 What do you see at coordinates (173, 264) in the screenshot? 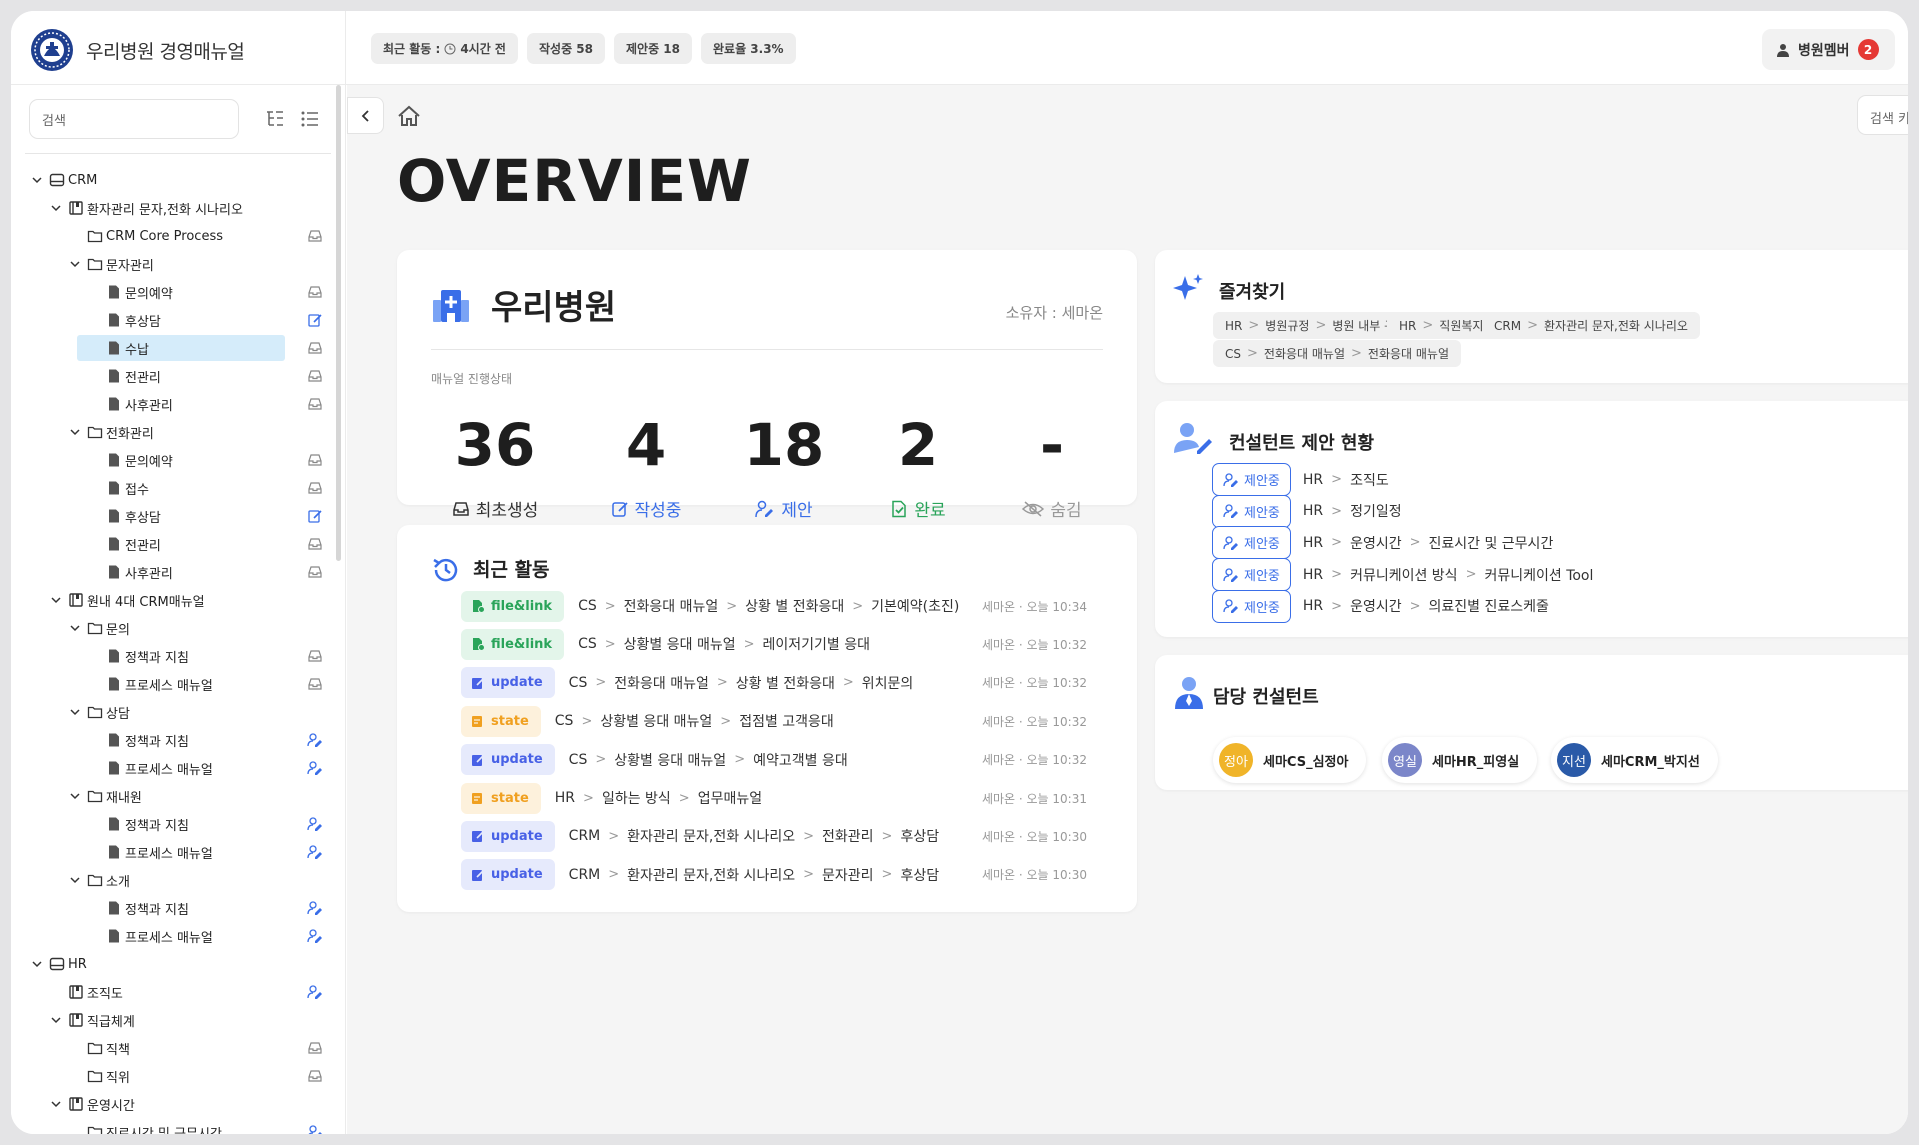
I see `tree-node: 문자관리` at bounding box center [173, 264].